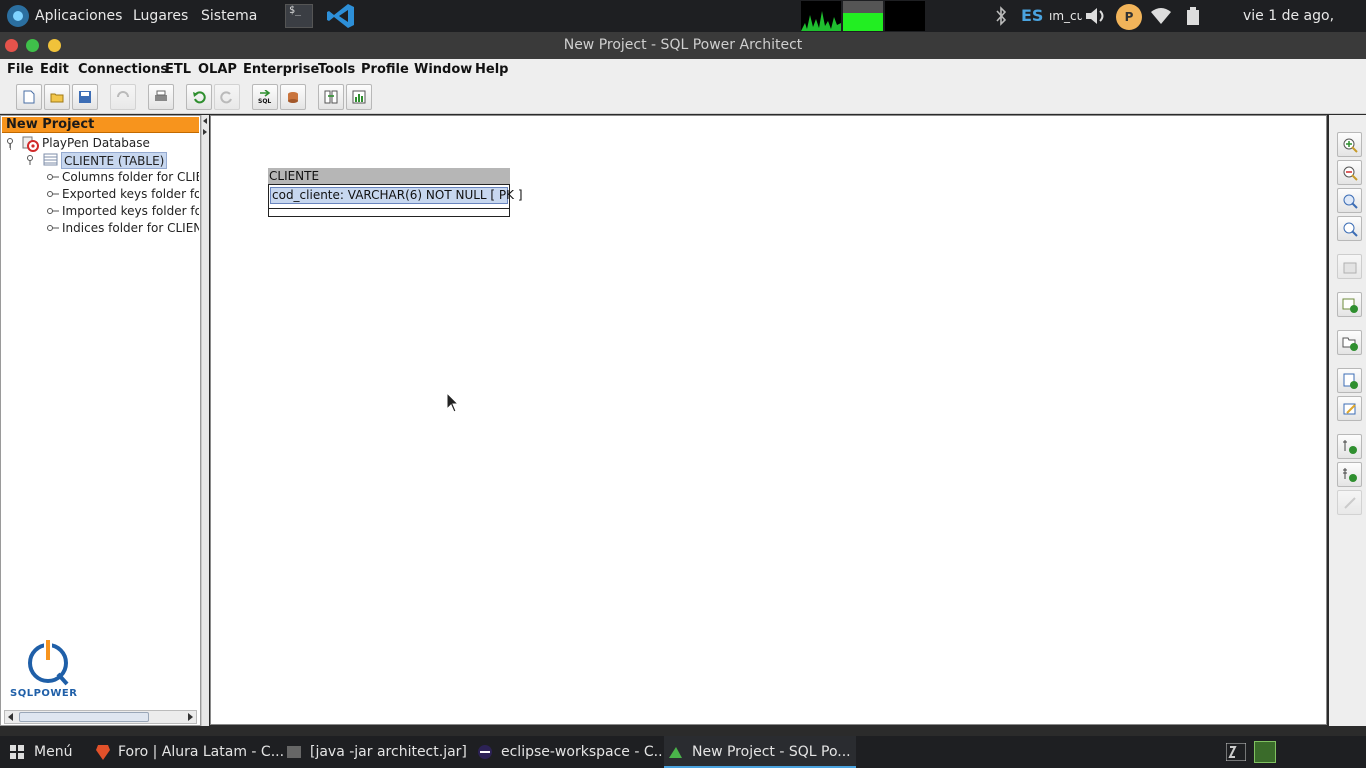 The width and height of the screenshot is (1366, 768). Describe the element at coordinates (1349, 144) in the screenshot. I see `zoom-in-button` at that location.